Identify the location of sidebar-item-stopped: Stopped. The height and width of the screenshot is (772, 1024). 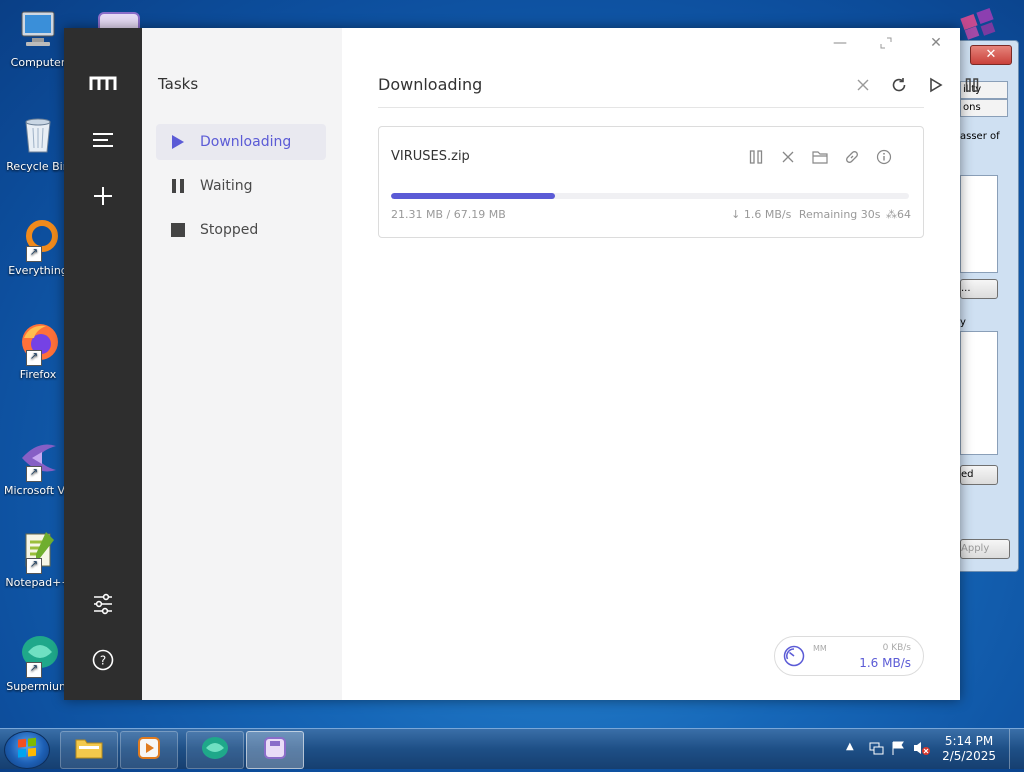
(241, 230).